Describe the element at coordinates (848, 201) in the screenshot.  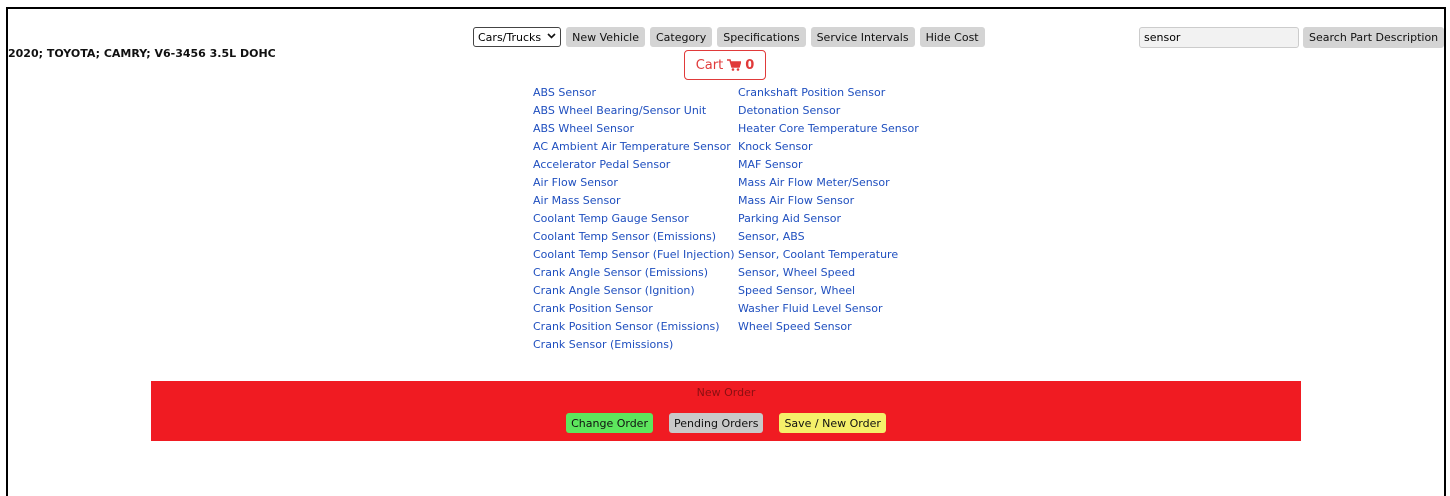
I see `result-link: Mass Air Flow Sensor` at that location.